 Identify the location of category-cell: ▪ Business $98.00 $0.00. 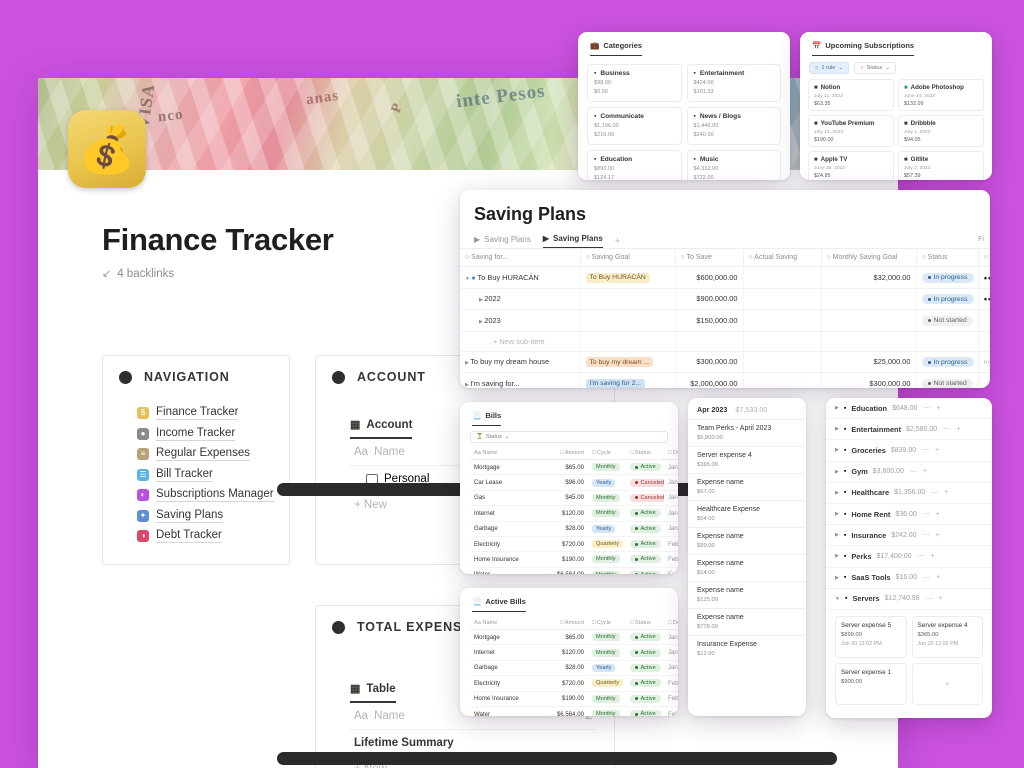
(634, 83).